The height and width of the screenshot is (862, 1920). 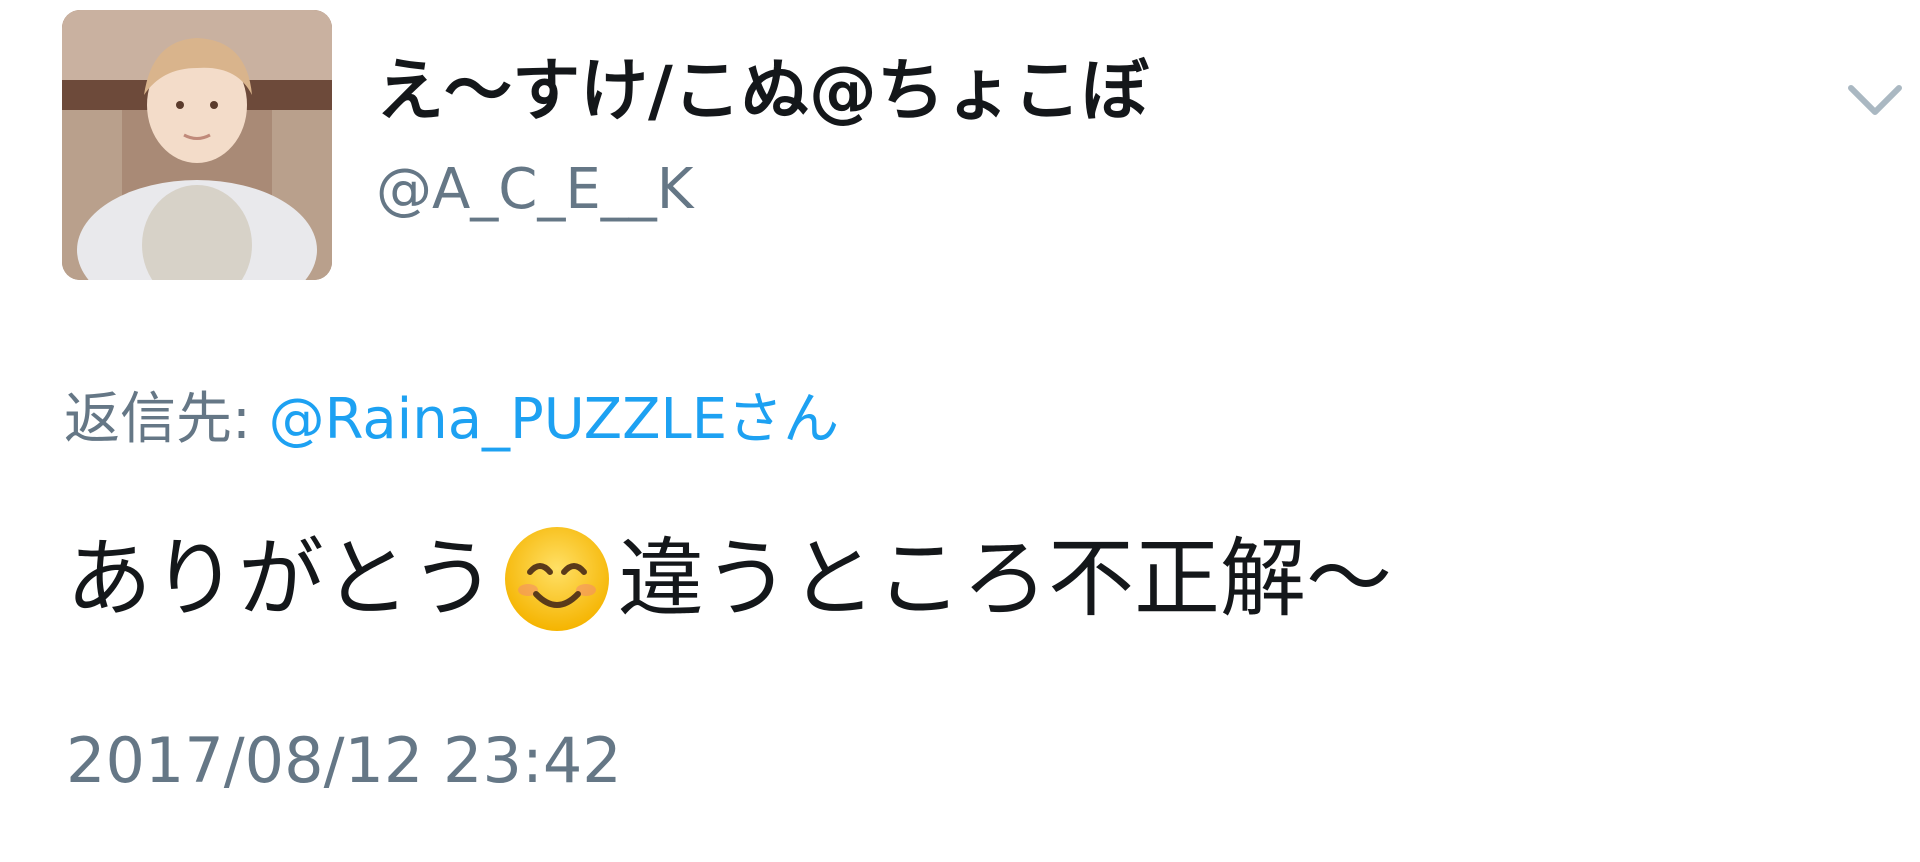 I want to click on chevron-down-icon, so click(x=1875, y=100).